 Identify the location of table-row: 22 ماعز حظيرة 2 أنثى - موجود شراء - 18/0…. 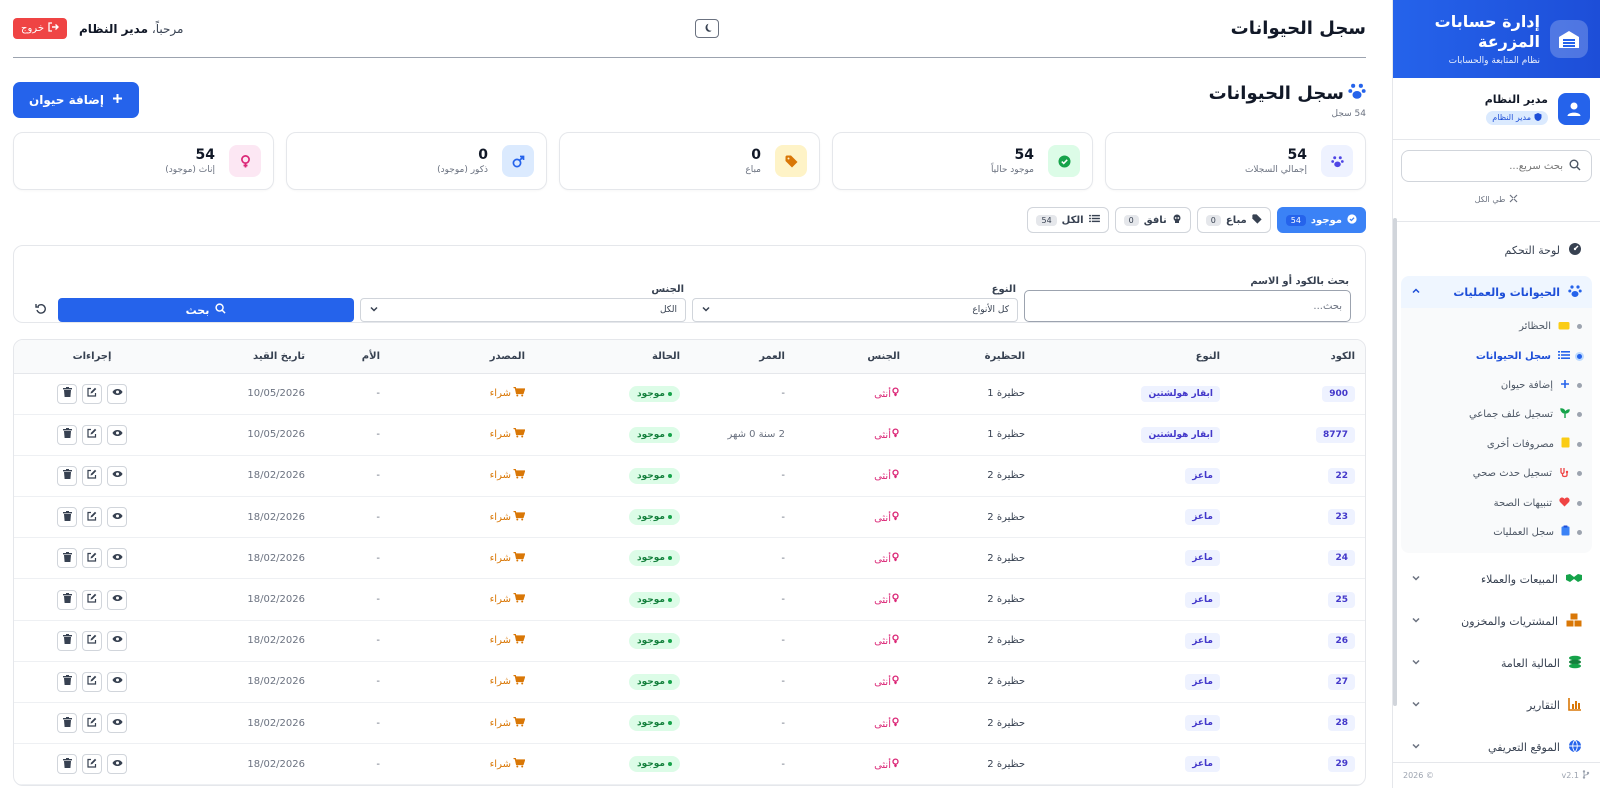
(689, 476).